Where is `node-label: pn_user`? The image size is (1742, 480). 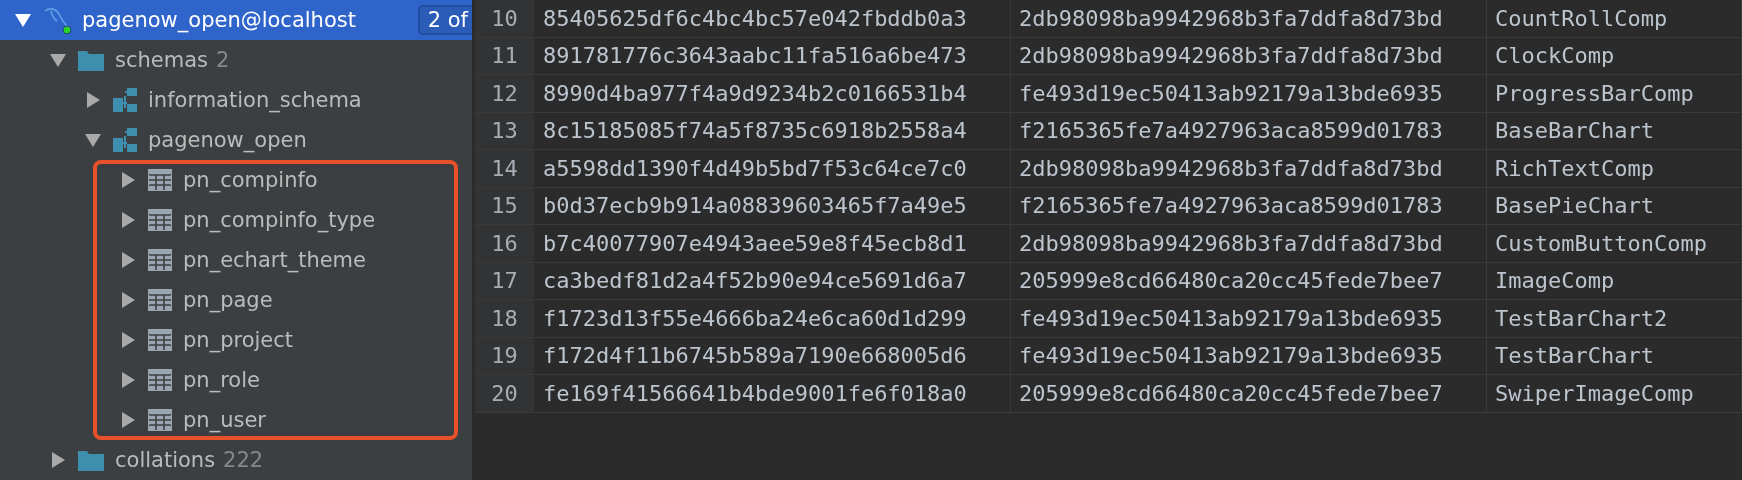 node-label: pn_user is located at coordinates (224, 420).